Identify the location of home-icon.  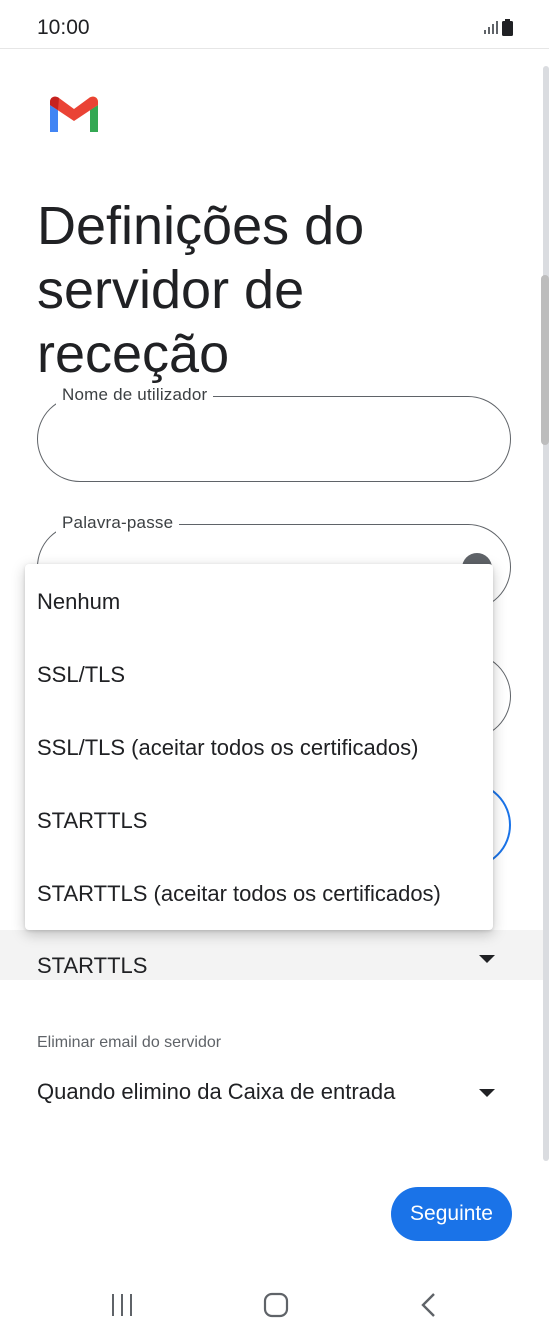
(276, 1305).